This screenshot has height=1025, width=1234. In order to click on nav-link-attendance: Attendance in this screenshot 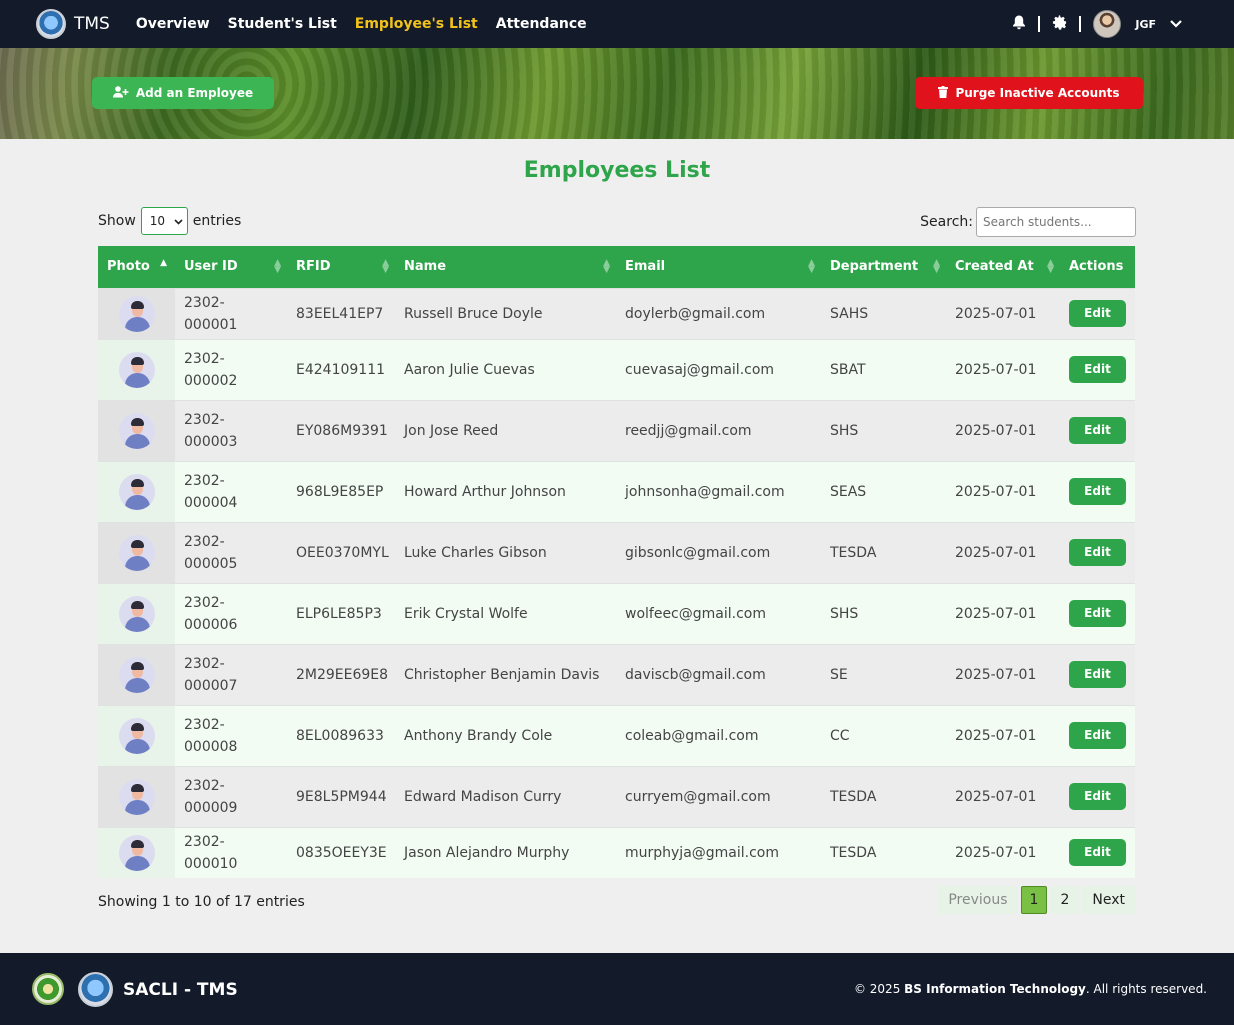, I will do `click(541, 24)`.